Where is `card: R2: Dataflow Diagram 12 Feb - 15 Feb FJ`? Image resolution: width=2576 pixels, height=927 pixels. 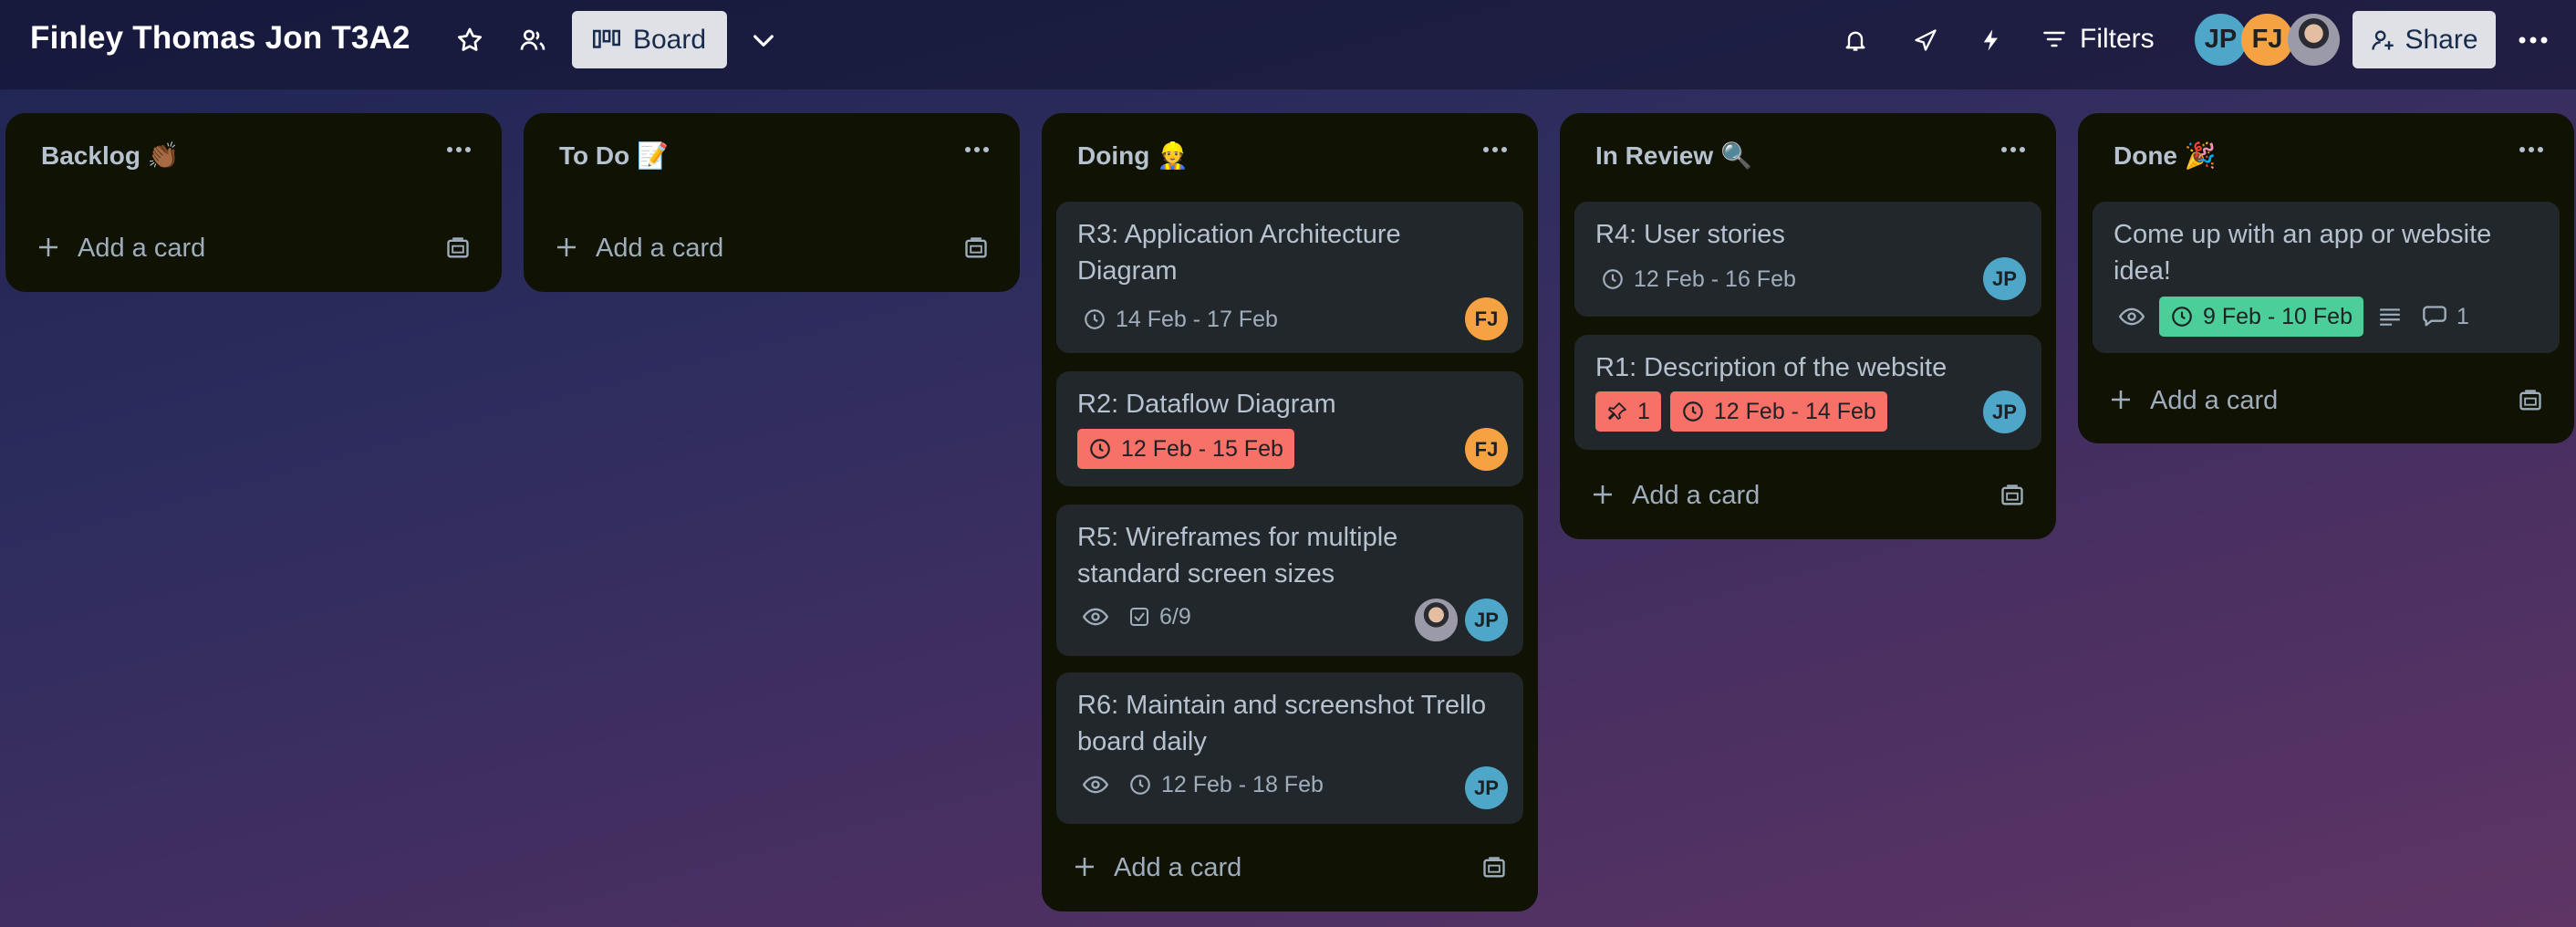 card: R2: Dataflow Diagram 12 Feb - 15 Feb FJ is located at coordinates (1289, 428).